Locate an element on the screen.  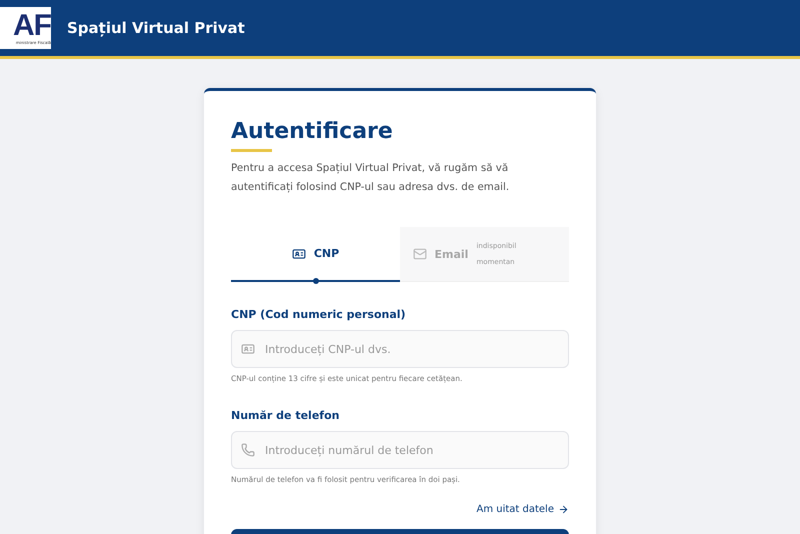
input-field: Introduceți CNP-ul dvs. is located at coordinates (411, 349).